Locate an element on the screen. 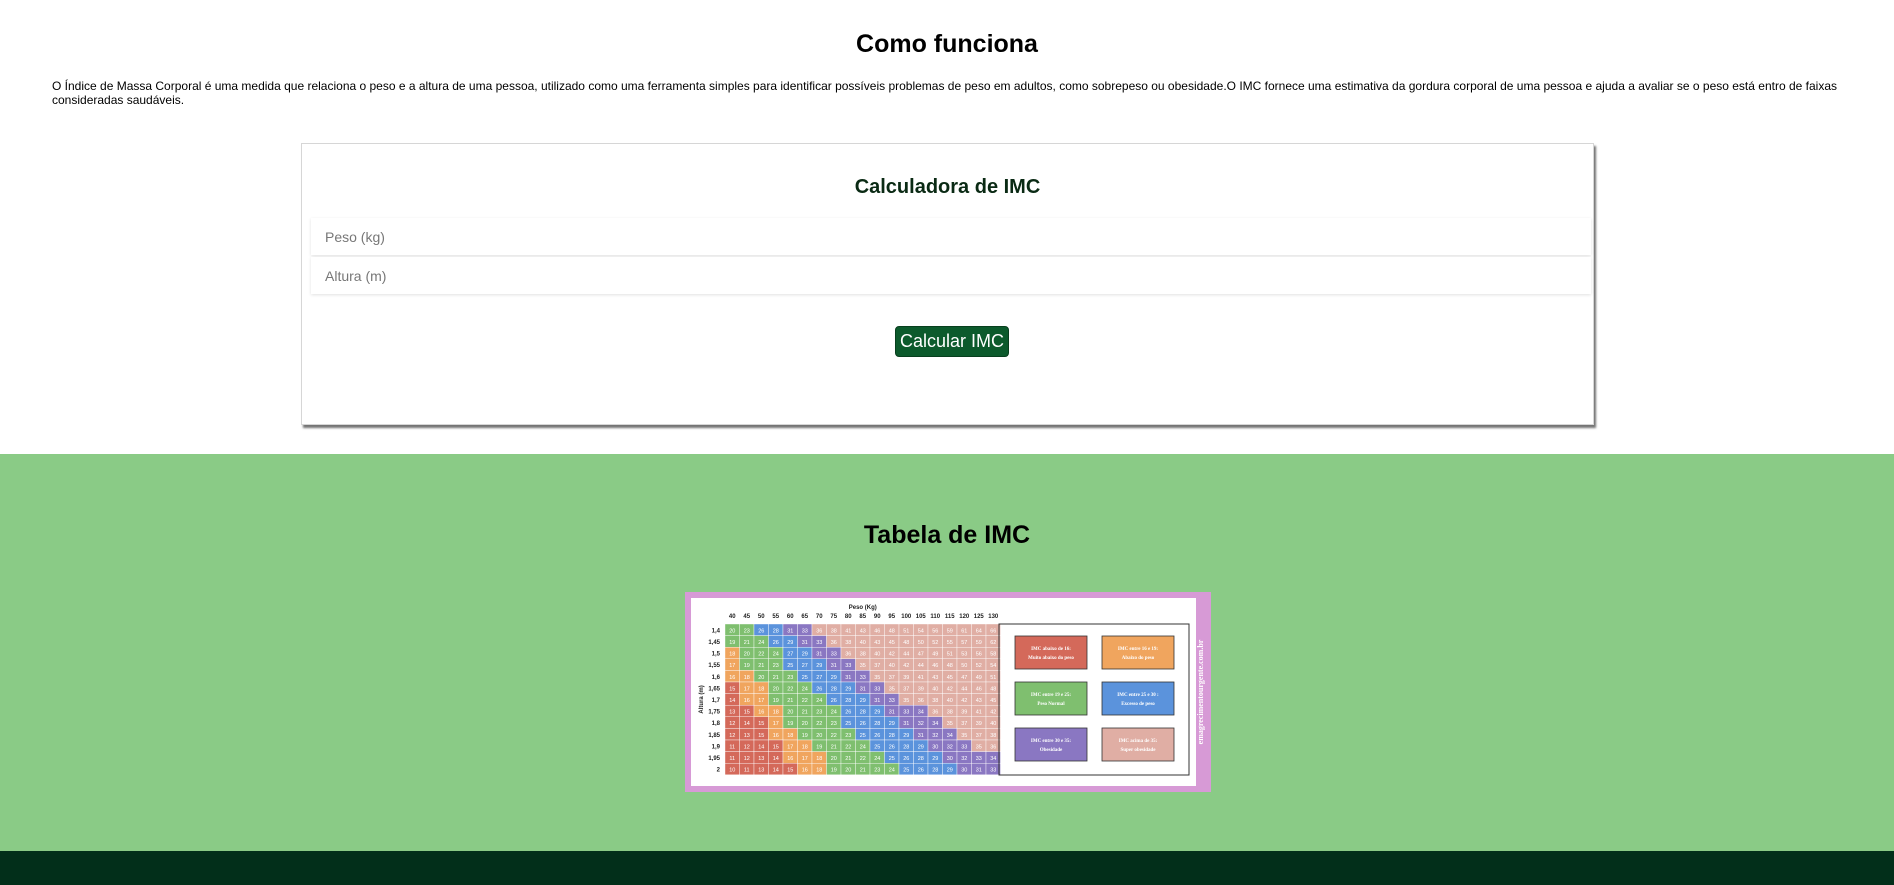  bmi-cell-value: 51 is located at coordinates (993, 678).